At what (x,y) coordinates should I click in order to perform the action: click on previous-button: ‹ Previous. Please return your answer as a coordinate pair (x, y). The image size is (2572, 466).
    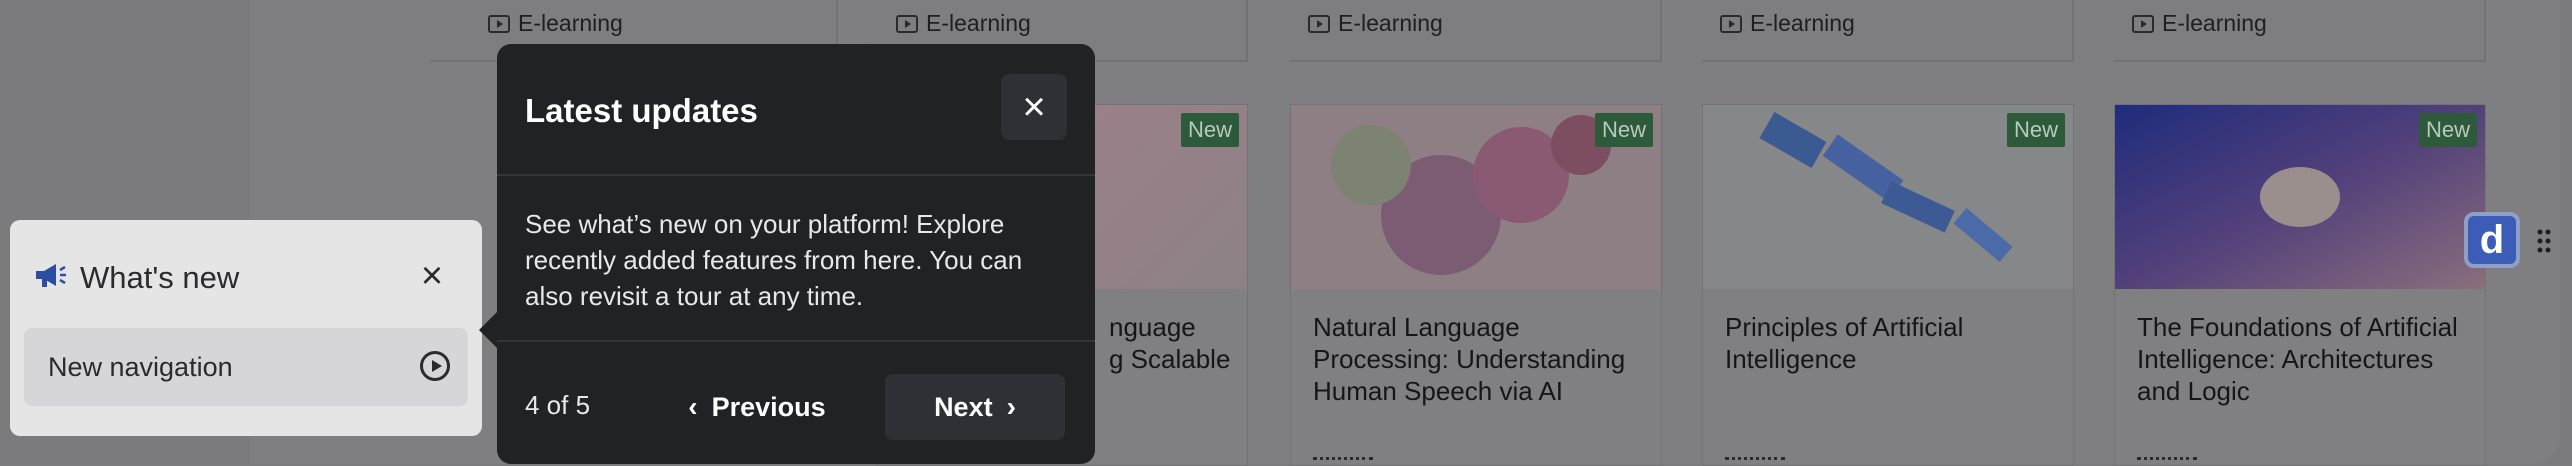
    Looking at the image, I should click on (757, 407).